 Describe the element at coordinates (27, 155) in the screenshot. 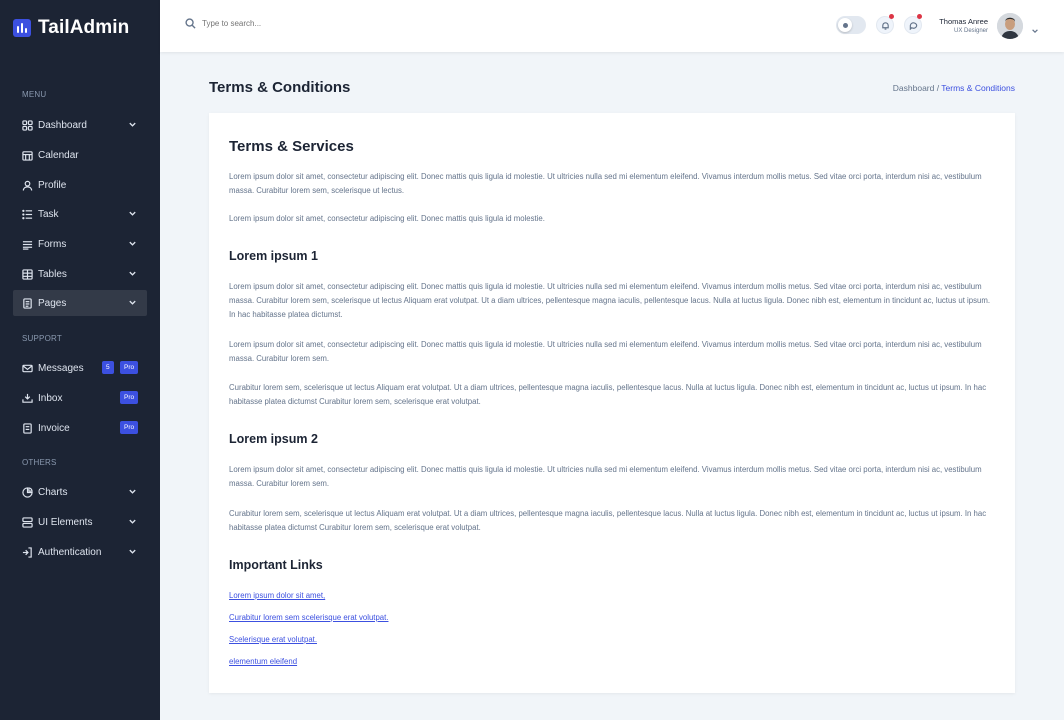

I see `calendar-icon` at that location.